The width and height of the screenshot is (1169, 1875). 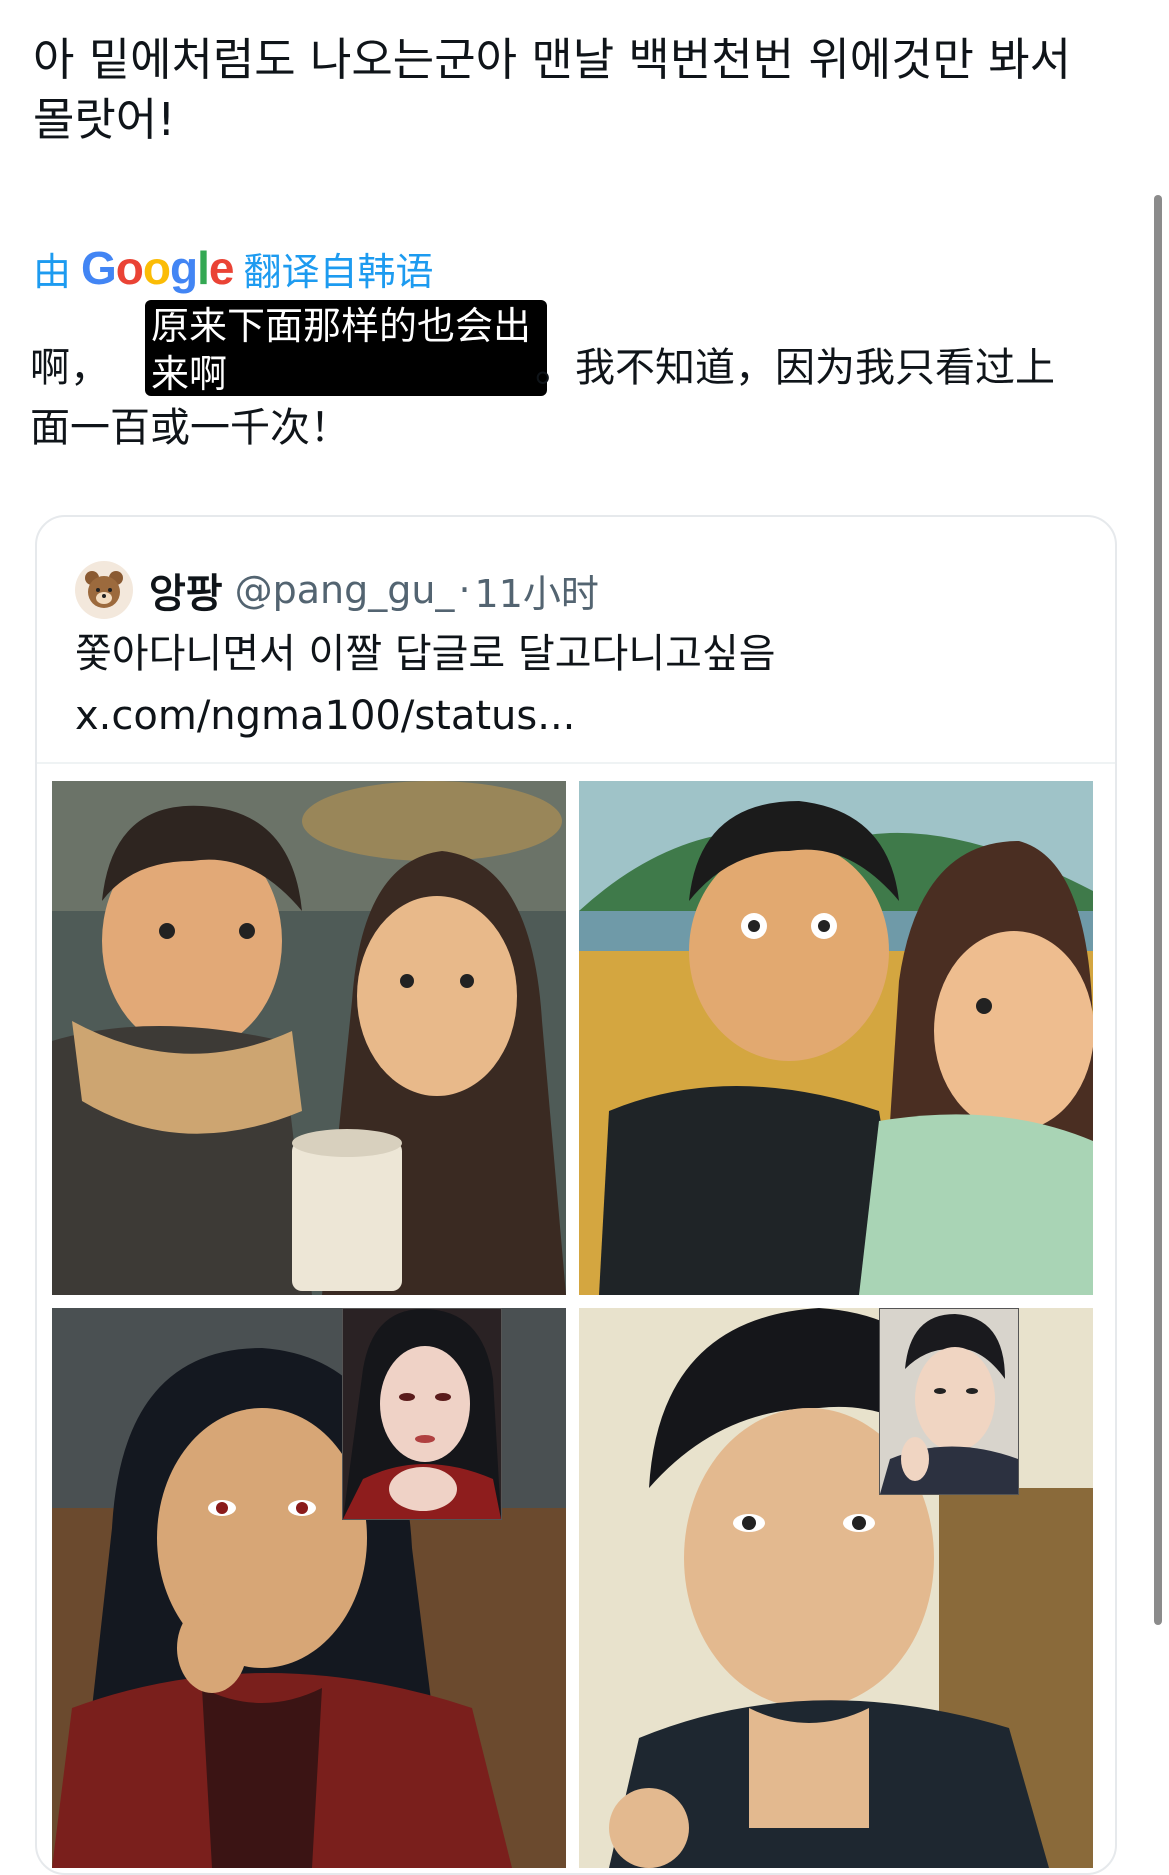 I want to click on selected-text-highlight: 原来下面那样的也会出来啊, so click(x=346, y=348).